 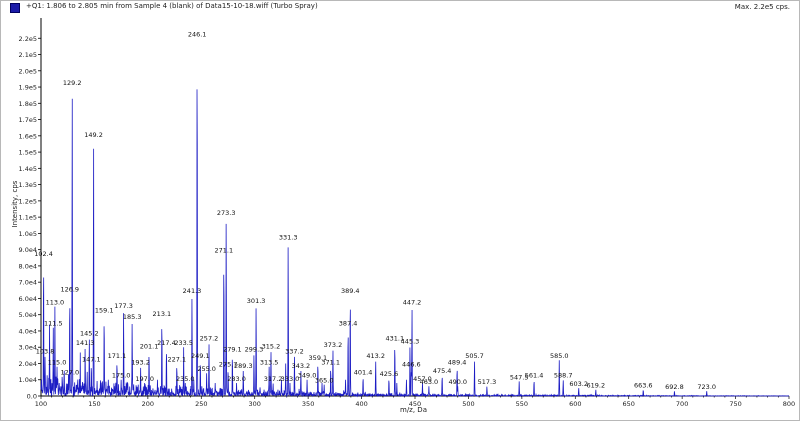 I want to click on y-tick-label: 1.3e5, so click(x=28, y=185).